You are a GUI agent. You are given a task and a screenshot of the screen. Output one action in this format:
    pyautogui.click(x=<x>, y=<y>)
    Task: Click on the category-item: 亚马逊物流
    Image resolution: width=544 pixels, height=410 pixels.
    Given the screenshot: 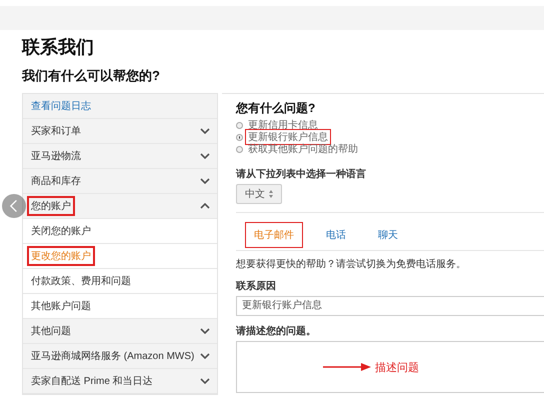 What is the action you would take?
    pyautogui.click(x=56, y=156)
    